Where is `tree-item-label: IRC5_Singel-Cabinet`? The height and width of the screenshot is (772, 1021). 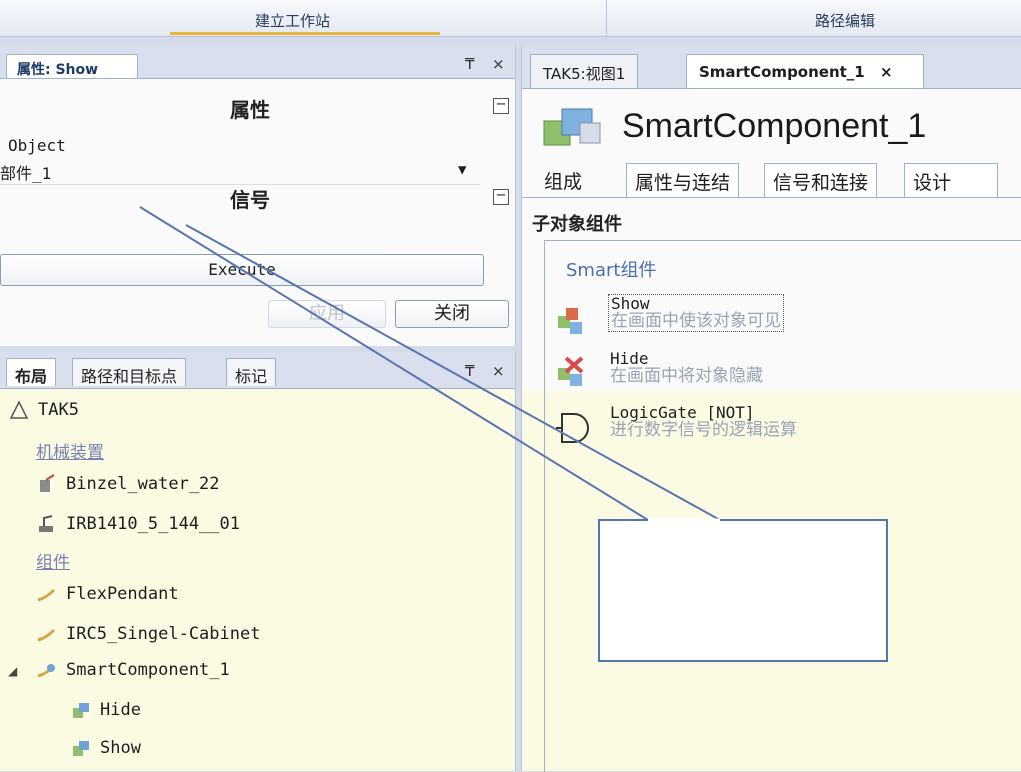 tree-item-label: IRC5_Singel-Cabinet is located at coordinates (163, 634).